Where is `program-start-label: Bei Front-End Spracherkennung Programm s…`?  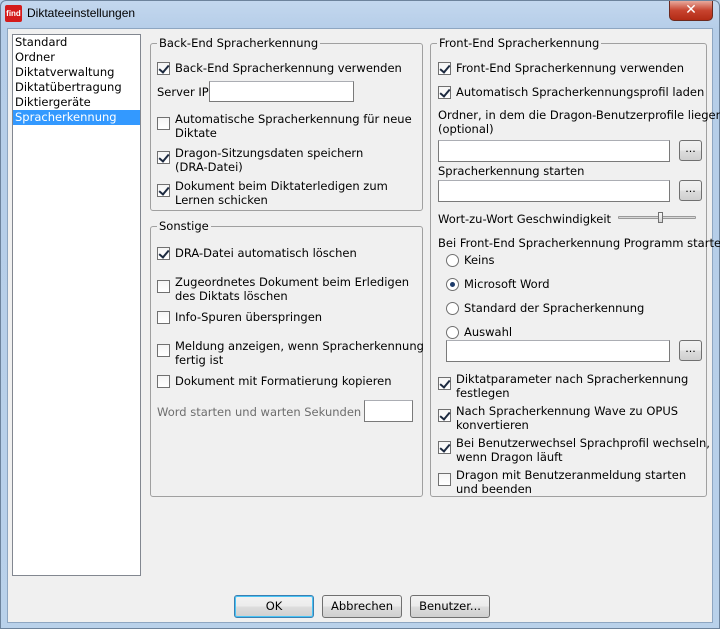 program-start-label: Bei Front-End Spracherkennung Programm s… is located at coordinates (579, 243).